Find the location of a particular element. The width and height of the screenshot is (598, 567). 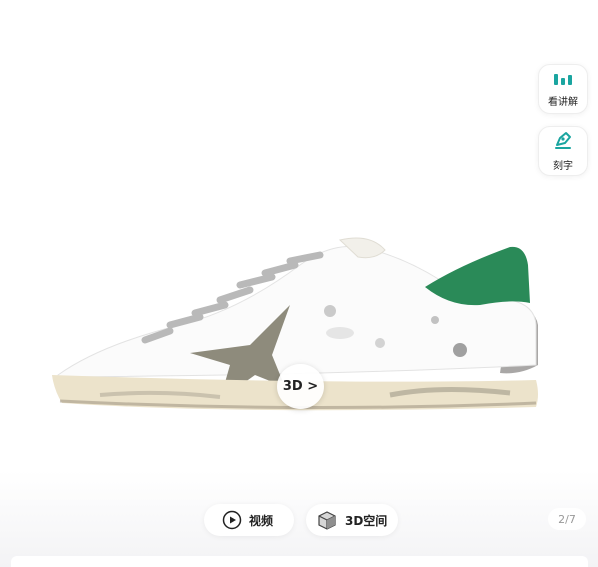

3d-space-tab: 3D空间 is located at coordinates (352, 520).